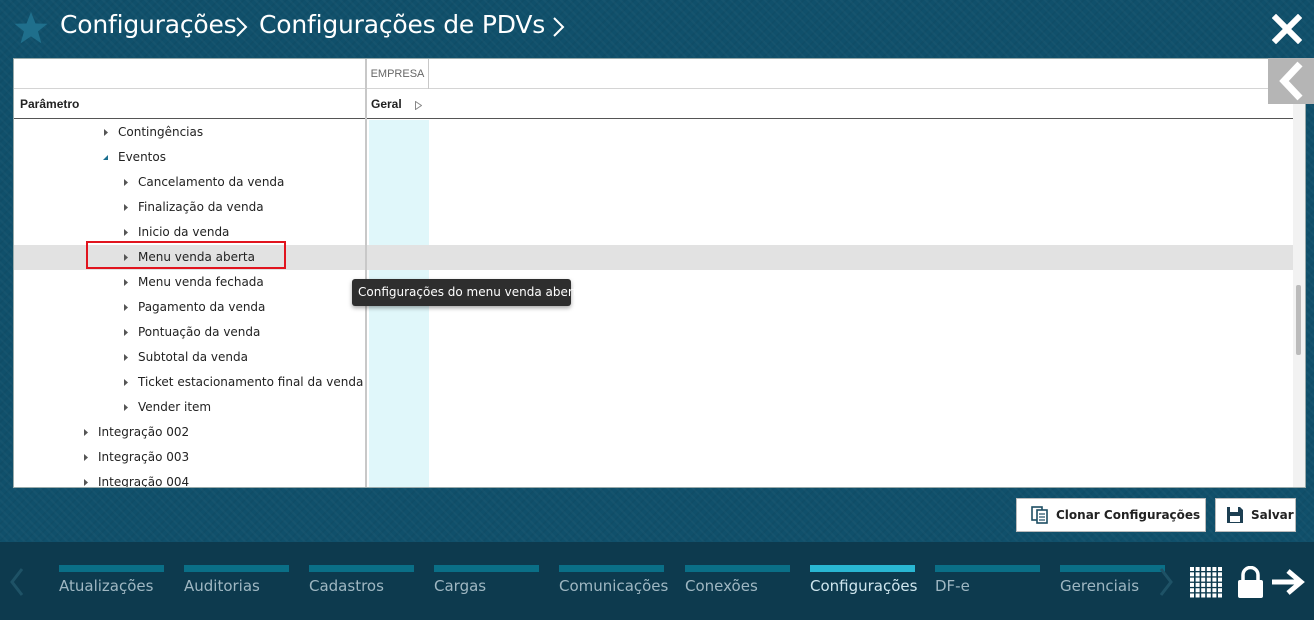  What do you see at coordinates (653, 282) in the screenshot?
I see `tree-row: Menu venda fechada` at bounding box center [653, 282].